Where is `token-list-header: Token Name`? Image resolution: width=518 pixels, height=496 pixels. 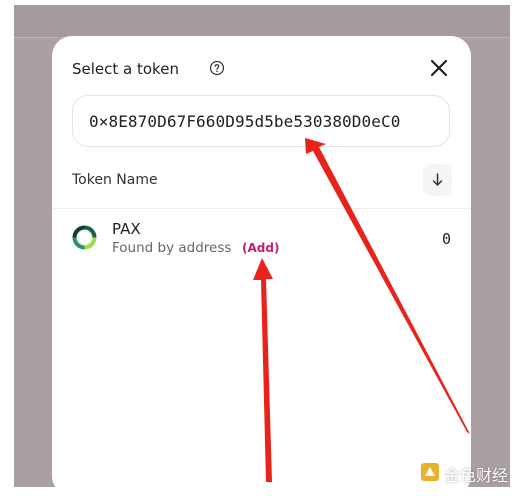
token-list-header: Token Name is located at coordinates (262, 180).